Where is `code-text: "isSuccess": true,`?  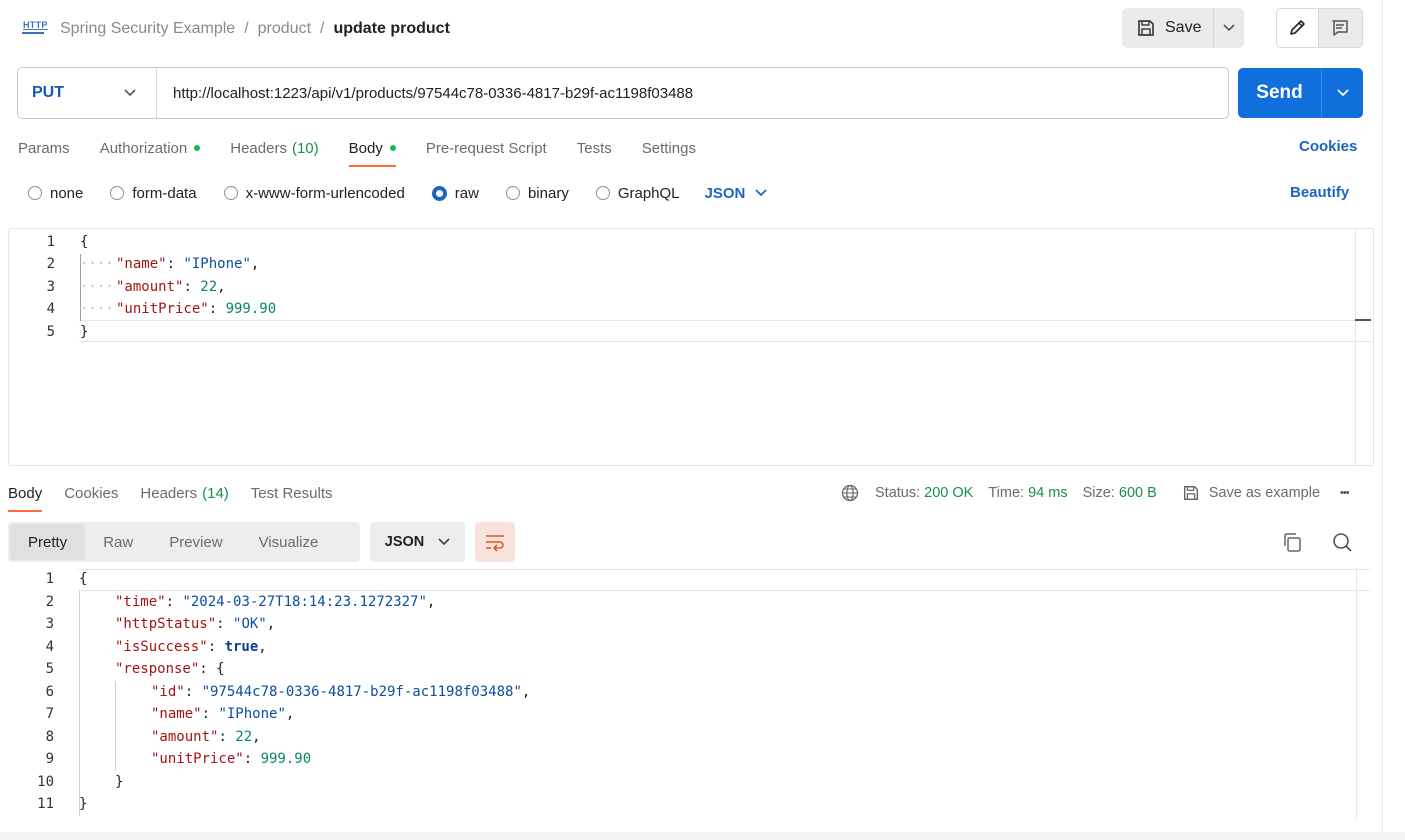
code-text: "isSuccess": true, is located at coordinates (191, 646).